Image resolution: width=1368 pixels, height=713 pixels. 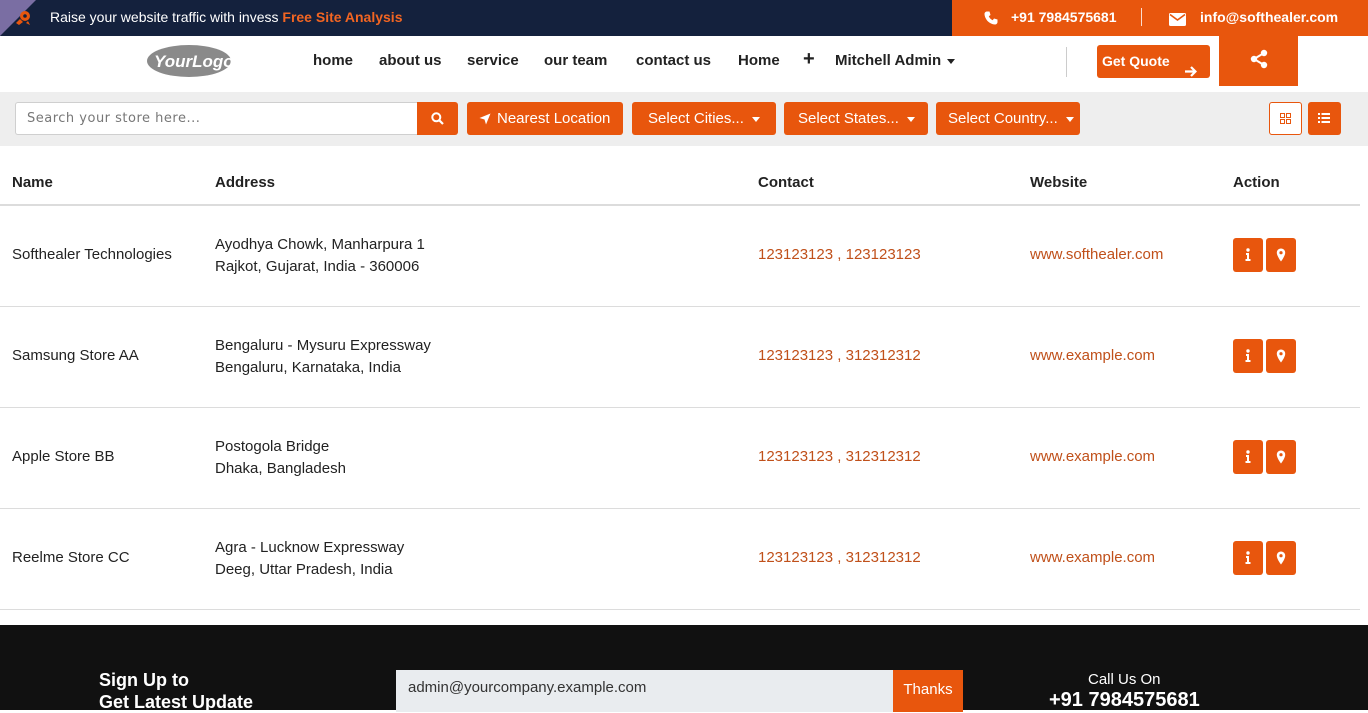 I want to click on get-quote-button: Get Quote, so click(x=1153, y=61).